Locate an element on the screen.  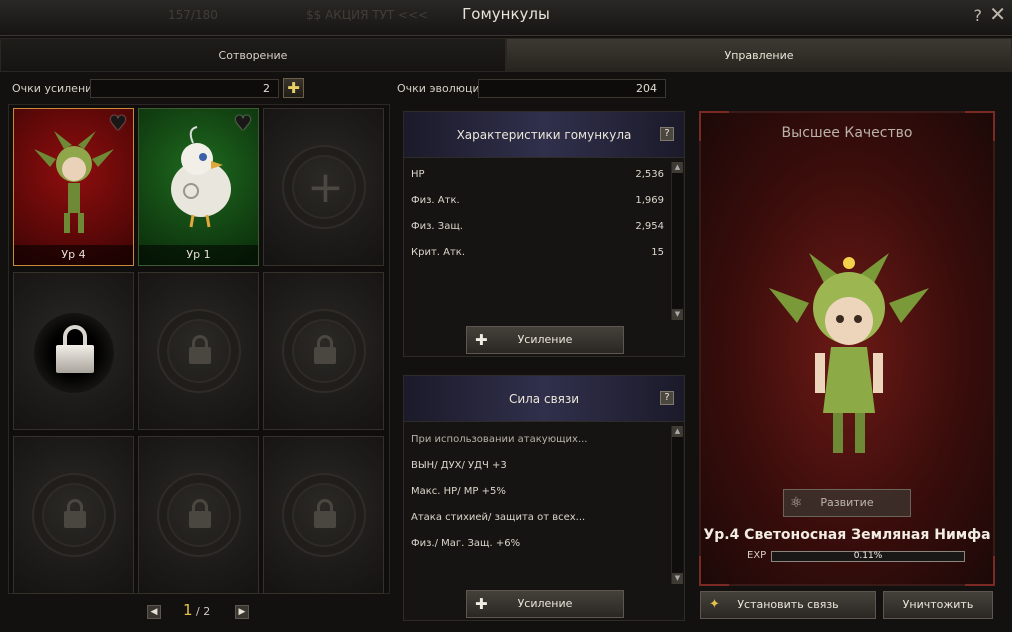
set-bond-button: ✦ Установить связь is located at coordinates (788, 605).